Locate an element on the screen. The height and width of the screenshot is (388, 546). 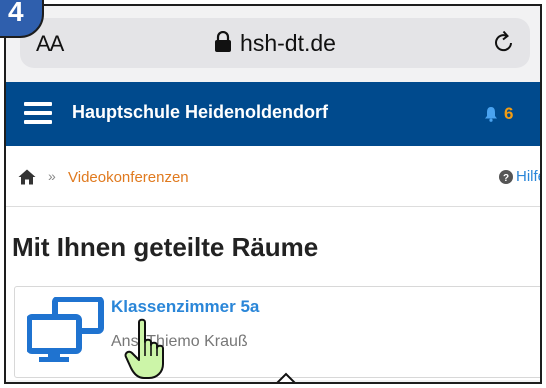
help-icon: ? is located at coordinates (506, 177).